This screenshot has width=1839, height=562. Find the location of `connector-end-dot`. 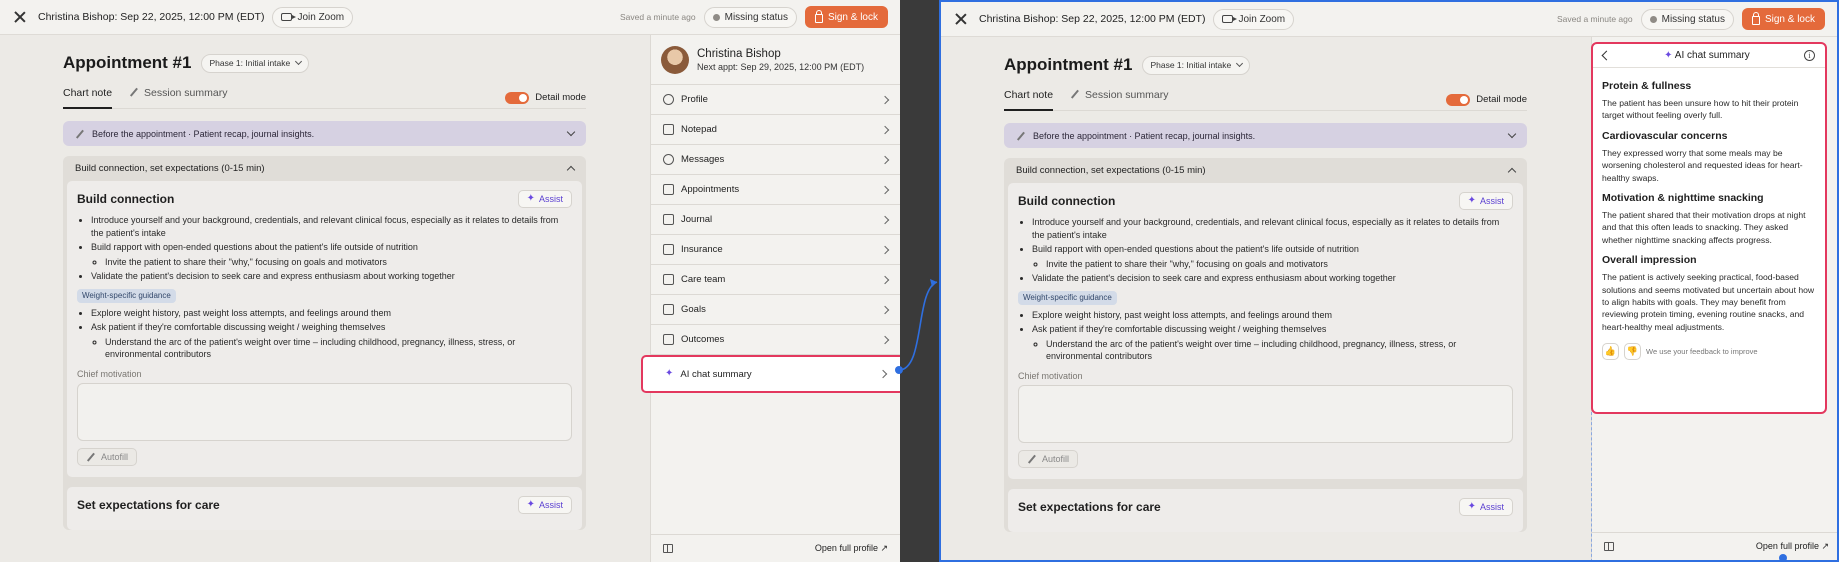

connector-end-dot is located at coordinates (1783, 558).